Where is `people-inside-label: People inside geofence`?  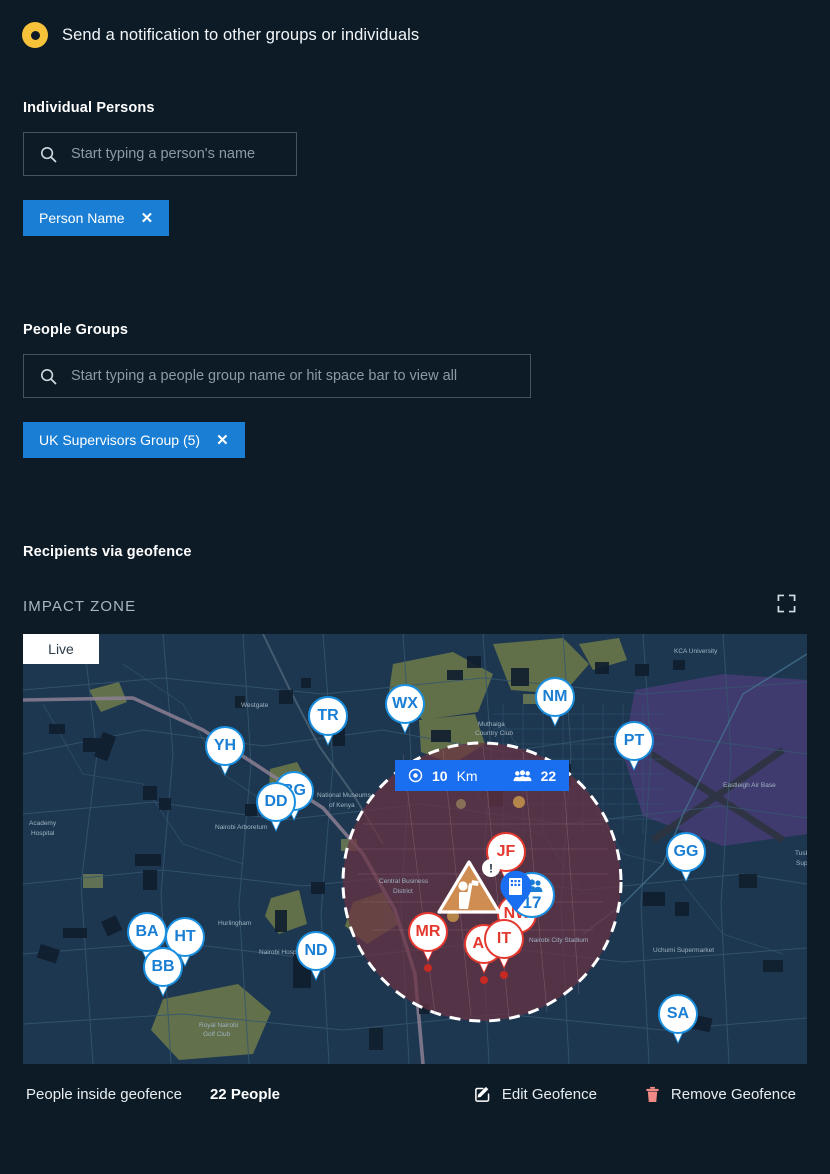 people-inside-label: People inside geofence is located at coordinates (104, 1094).